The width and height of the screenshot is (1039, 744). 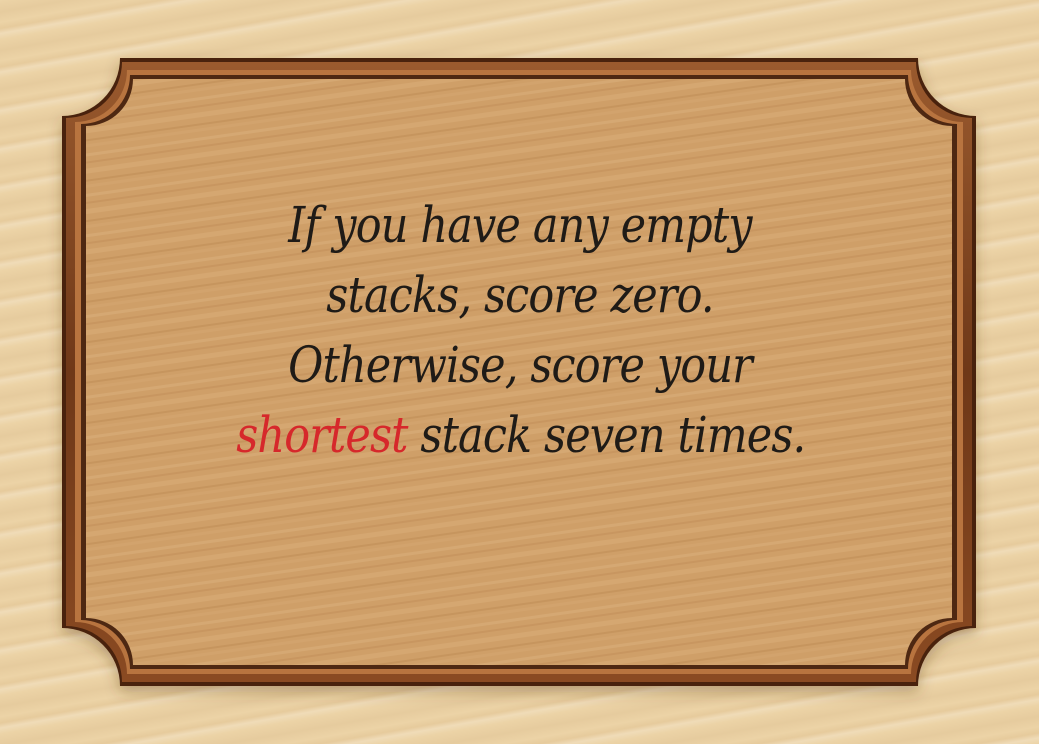 What do you see at coordinates (606, 435) in the screenshot?
I see `rule-line-4-rest: stack seven times.` at bounding box center [606, 435].